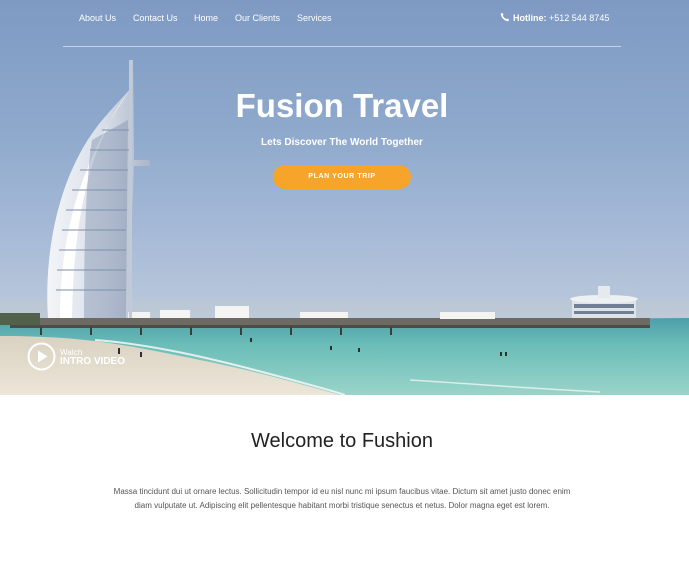  What do you see at coordinates (342, 441) in the screenshot?
I see `welcome-title: Welcome to Fushion` at bounding box center [342, 441].